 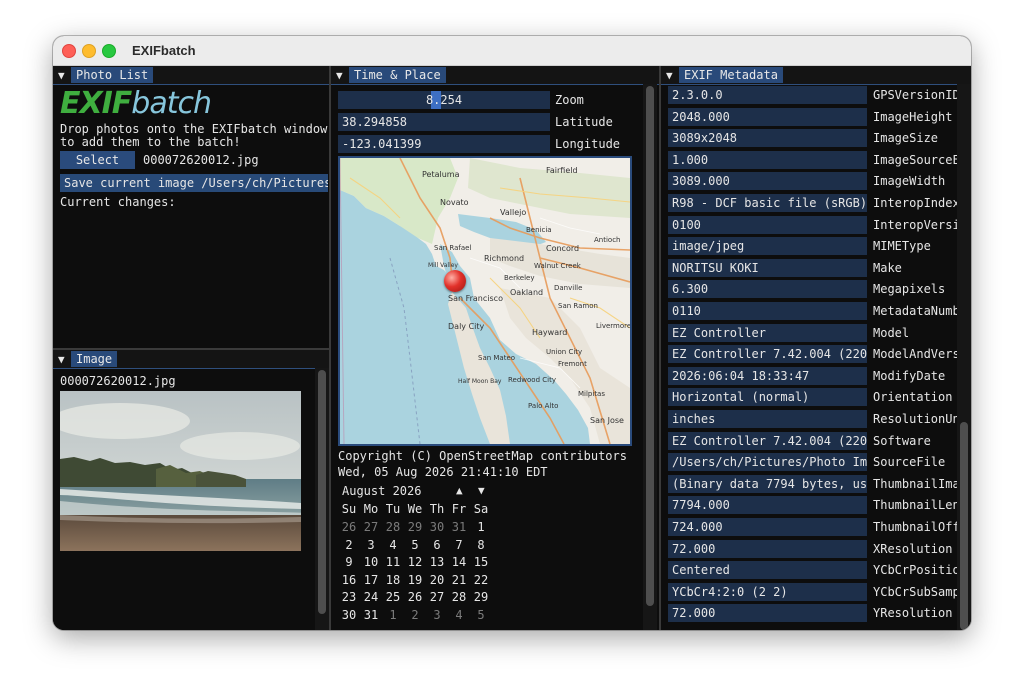 What do you see at coordinates (349, 580) in the screenshot?
I see `calendar-day: 16` at bounding box center [349, 580].